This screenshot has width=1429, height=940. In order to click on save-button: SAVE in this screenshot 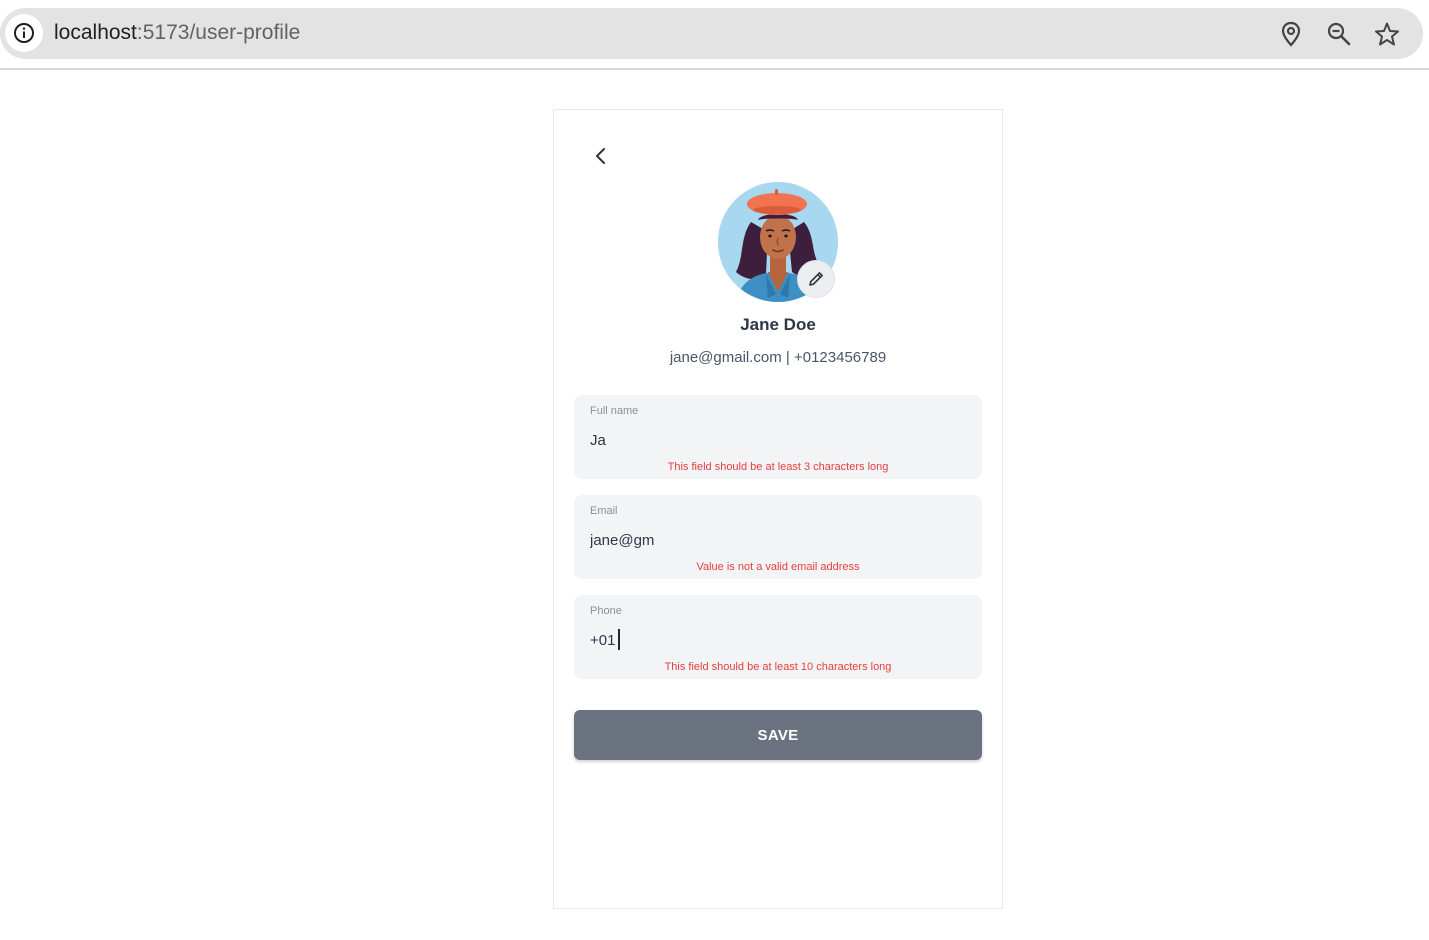, I will do `click(778, 735)`.